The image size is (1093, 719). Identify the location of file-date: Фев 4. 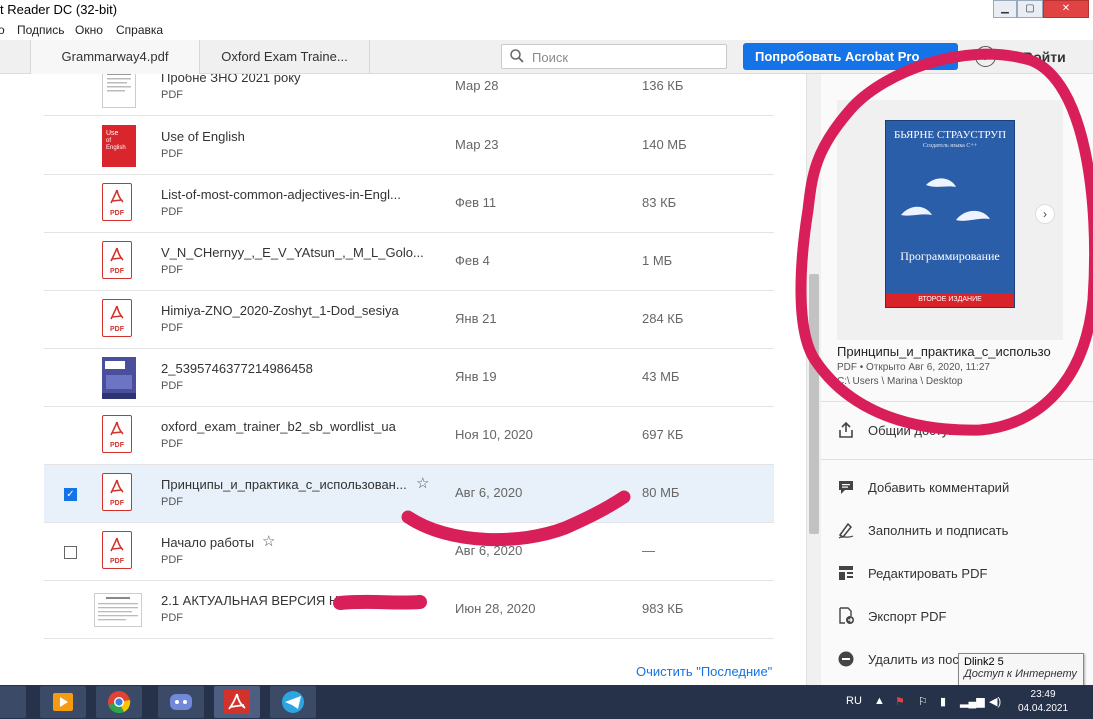
(472, 260).